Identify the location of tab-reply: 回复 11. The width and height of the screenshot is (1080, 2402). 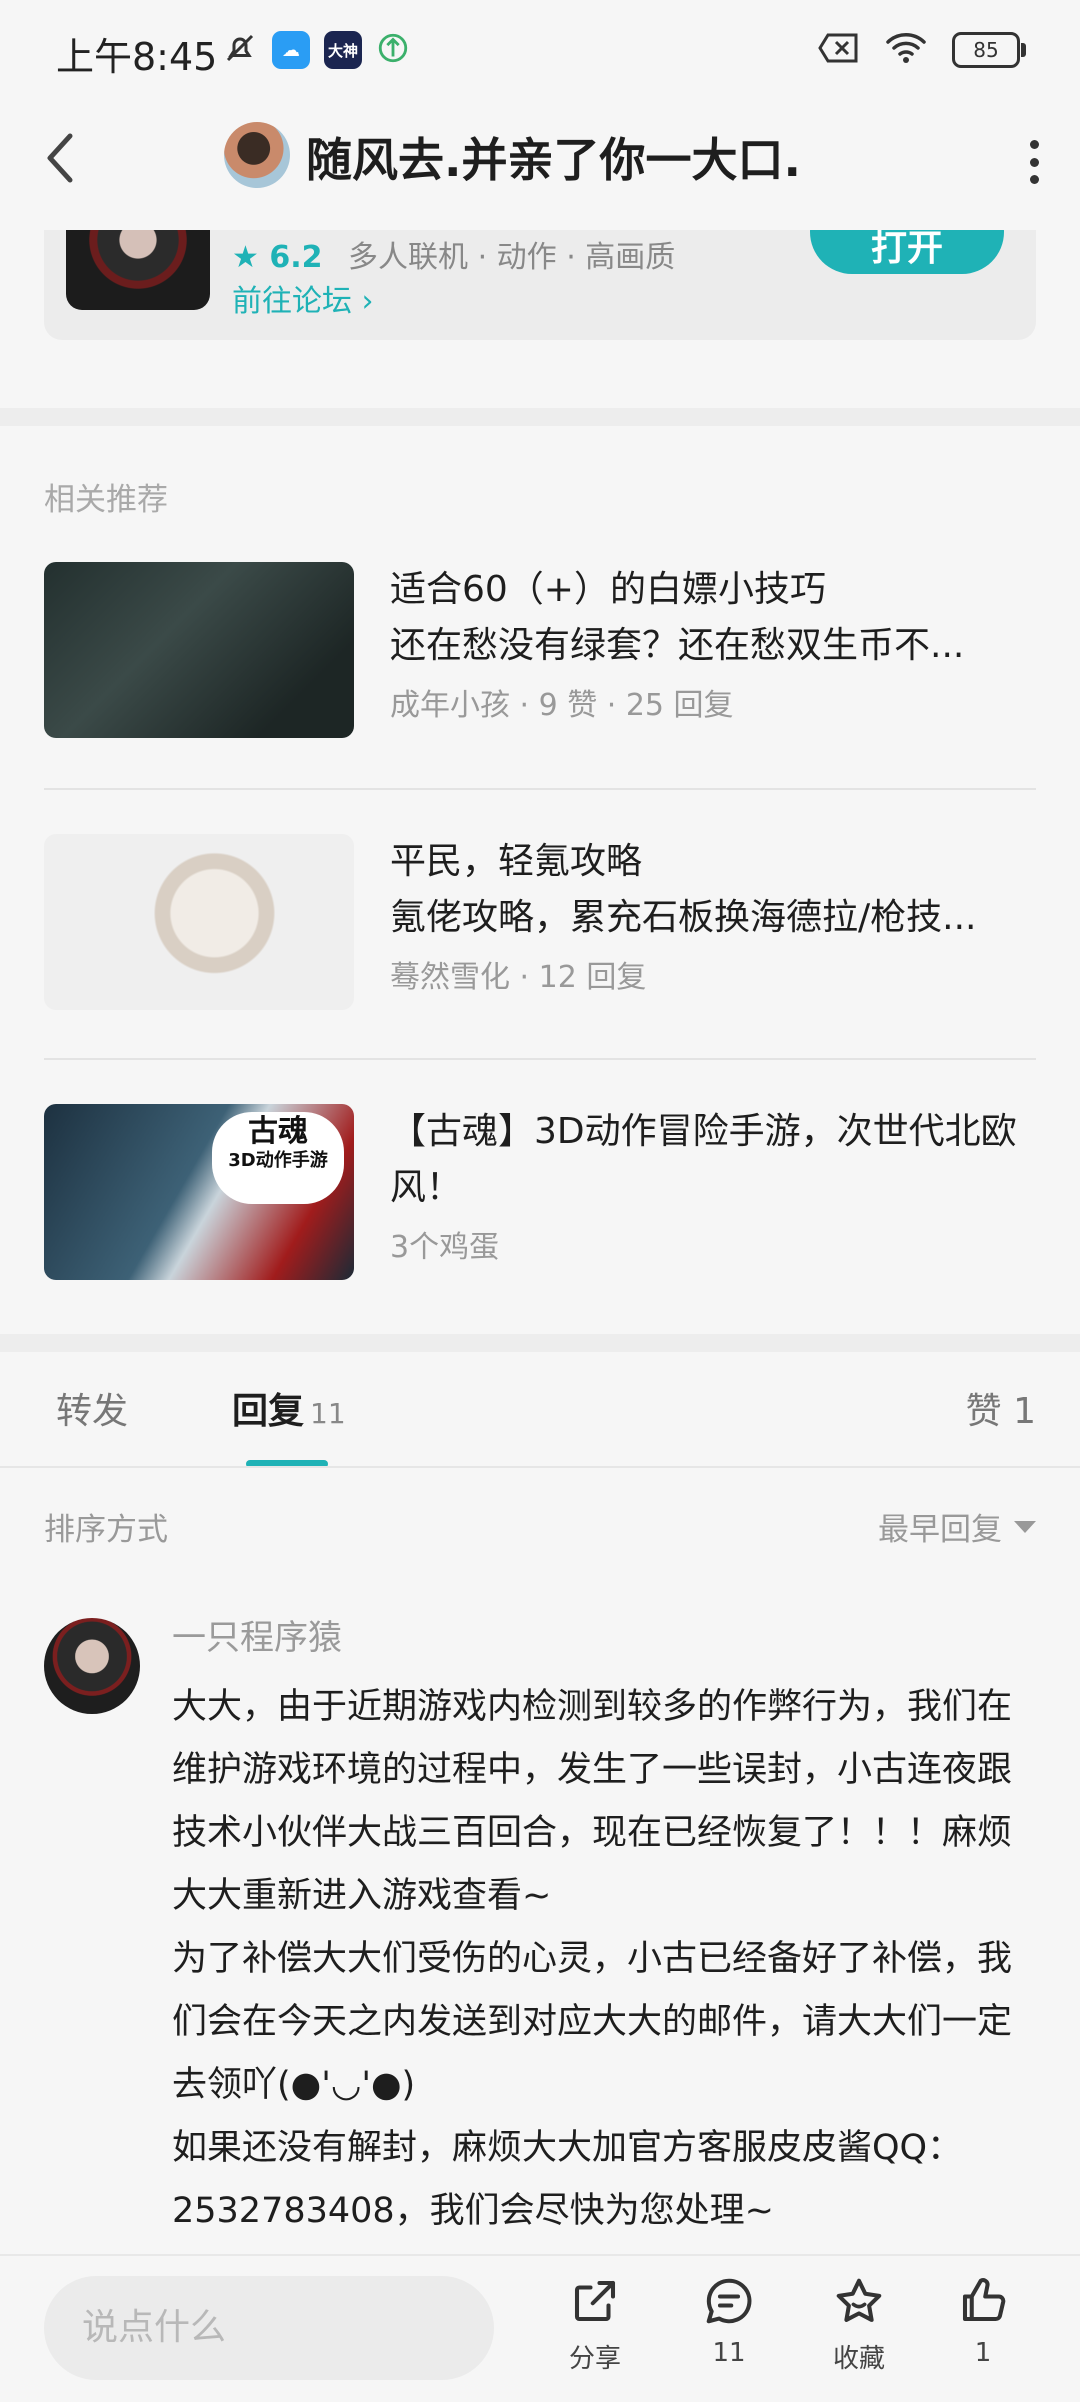
(289, 1408).